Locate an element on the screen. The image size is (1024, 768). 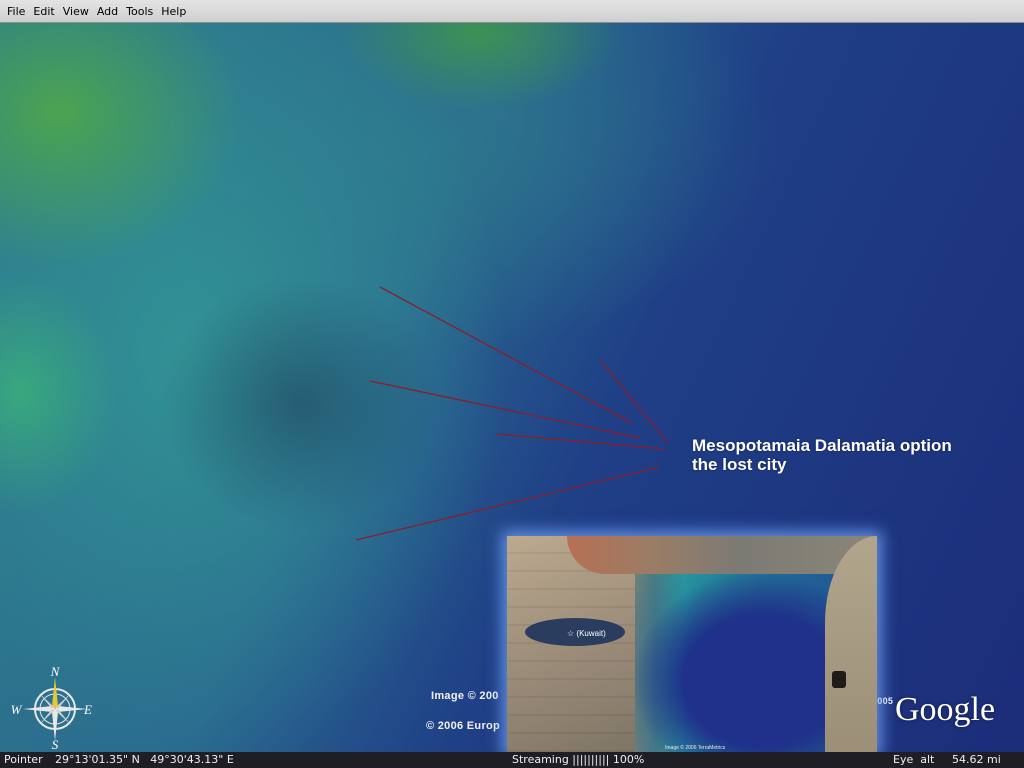
inset-land-north is located at coordinates (722, 555).